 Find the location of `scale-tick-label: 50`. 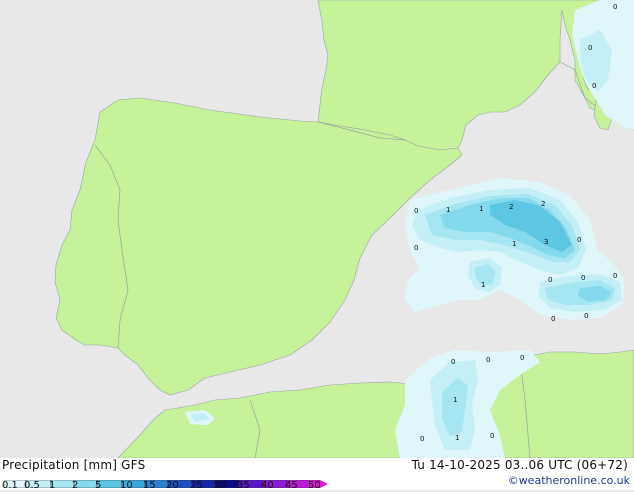

scale-tick-label: 50 is located at coordinates (314, 485).